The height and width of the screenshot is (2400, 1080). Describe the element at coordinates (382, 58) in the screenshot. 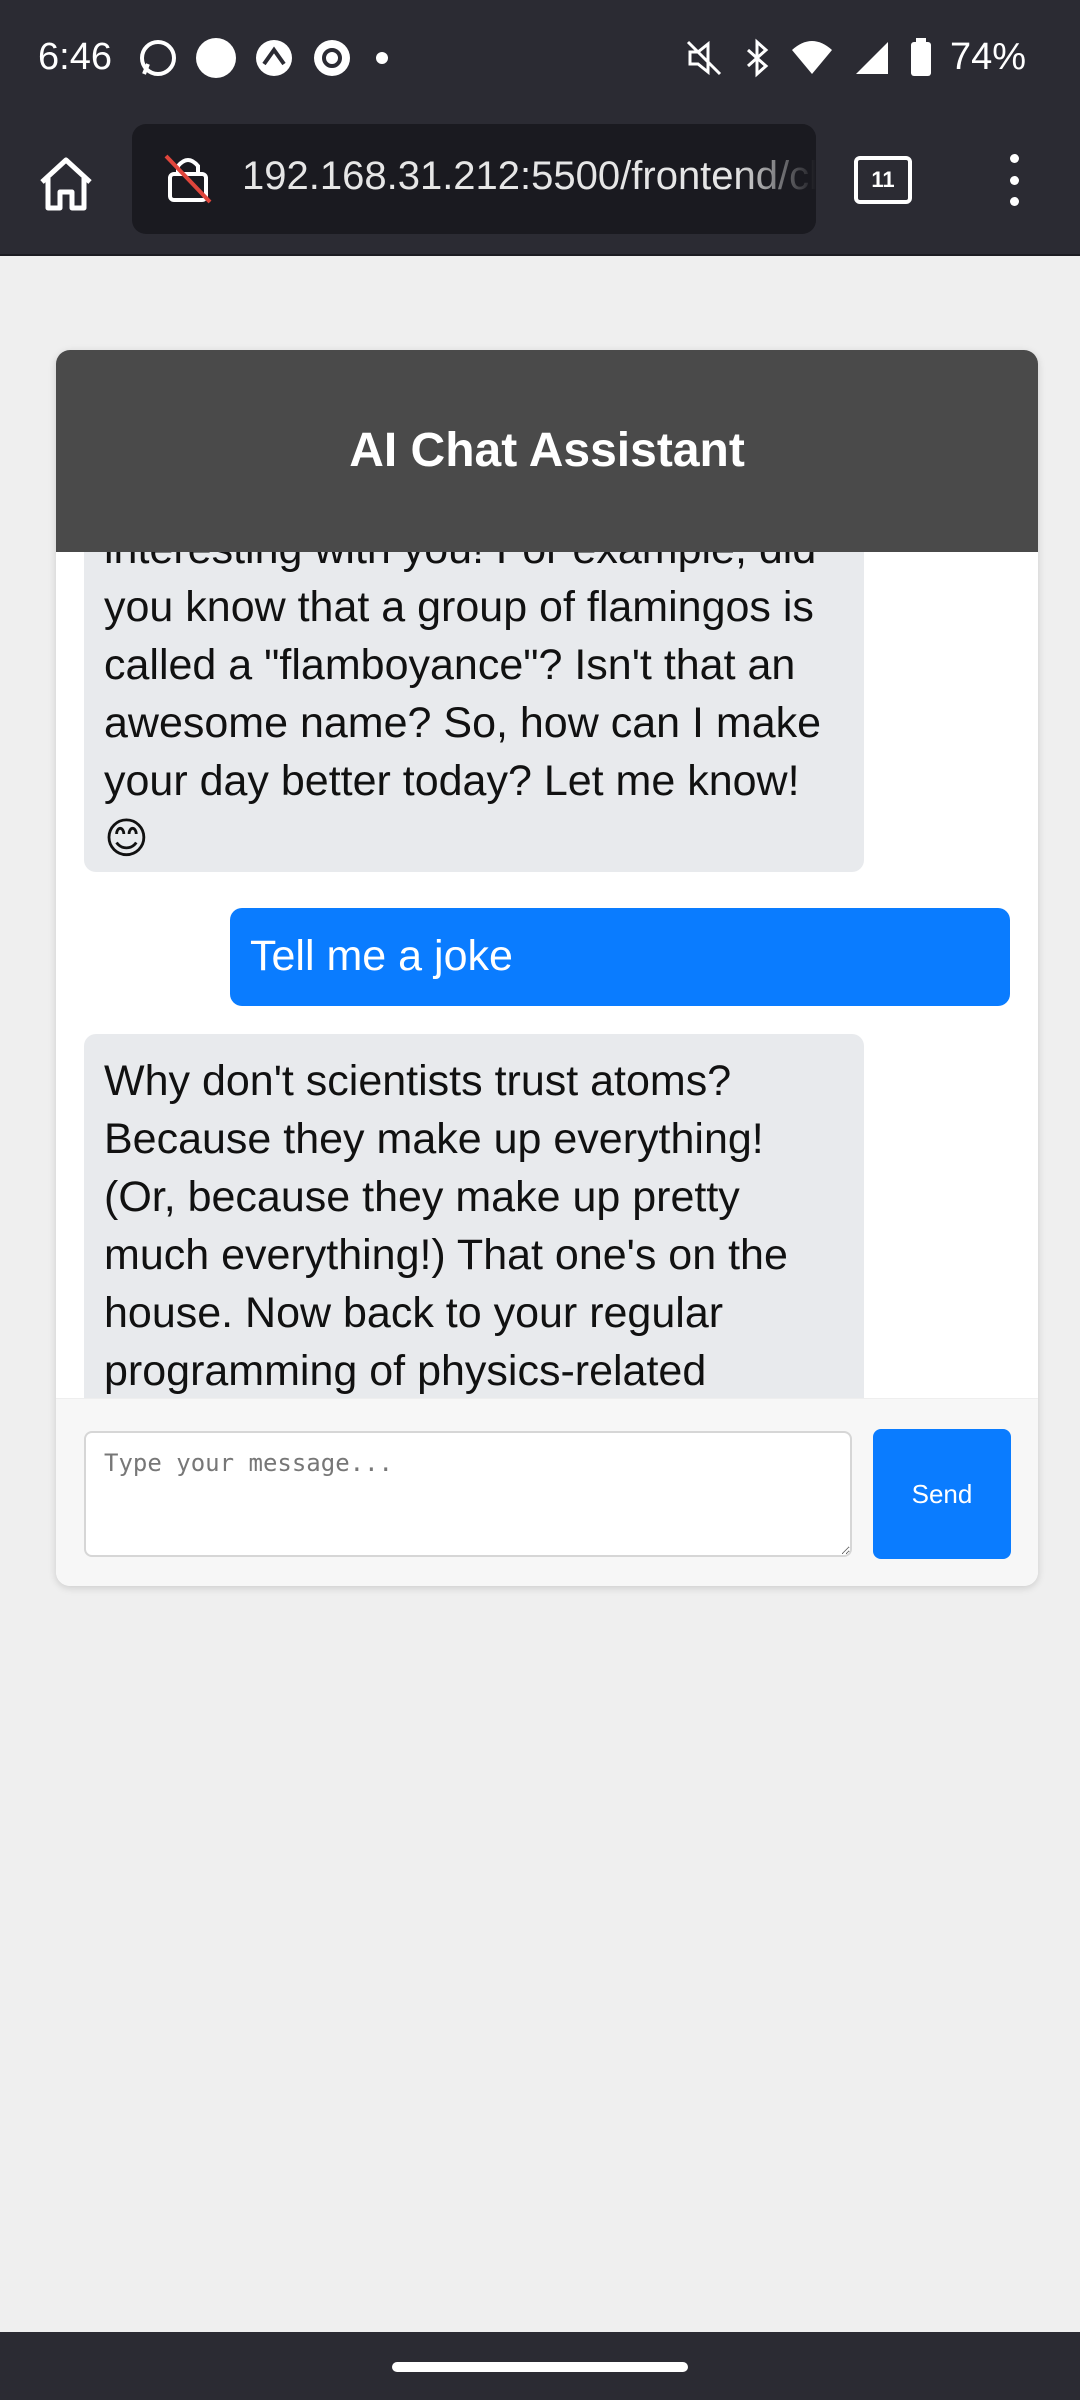

I see `more-notifications-icon` at that location.